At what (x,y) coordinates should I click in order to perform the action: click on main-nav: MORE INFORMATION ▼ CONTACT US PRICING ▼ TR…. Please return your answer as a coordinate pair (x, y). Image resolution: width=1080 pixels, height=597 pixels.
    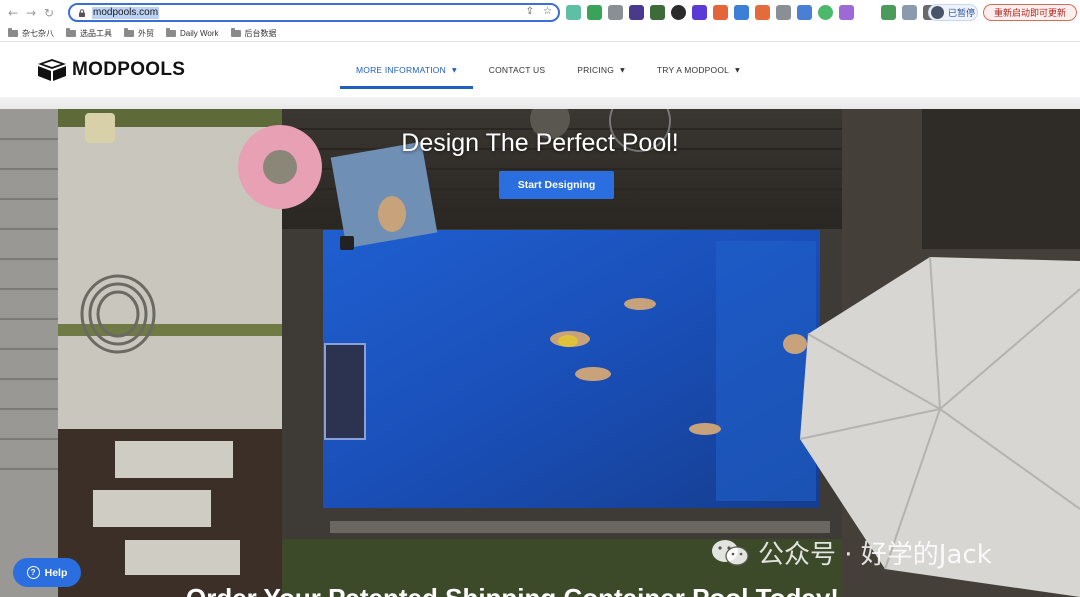
    Looking at the image, I should click on (548, 70).